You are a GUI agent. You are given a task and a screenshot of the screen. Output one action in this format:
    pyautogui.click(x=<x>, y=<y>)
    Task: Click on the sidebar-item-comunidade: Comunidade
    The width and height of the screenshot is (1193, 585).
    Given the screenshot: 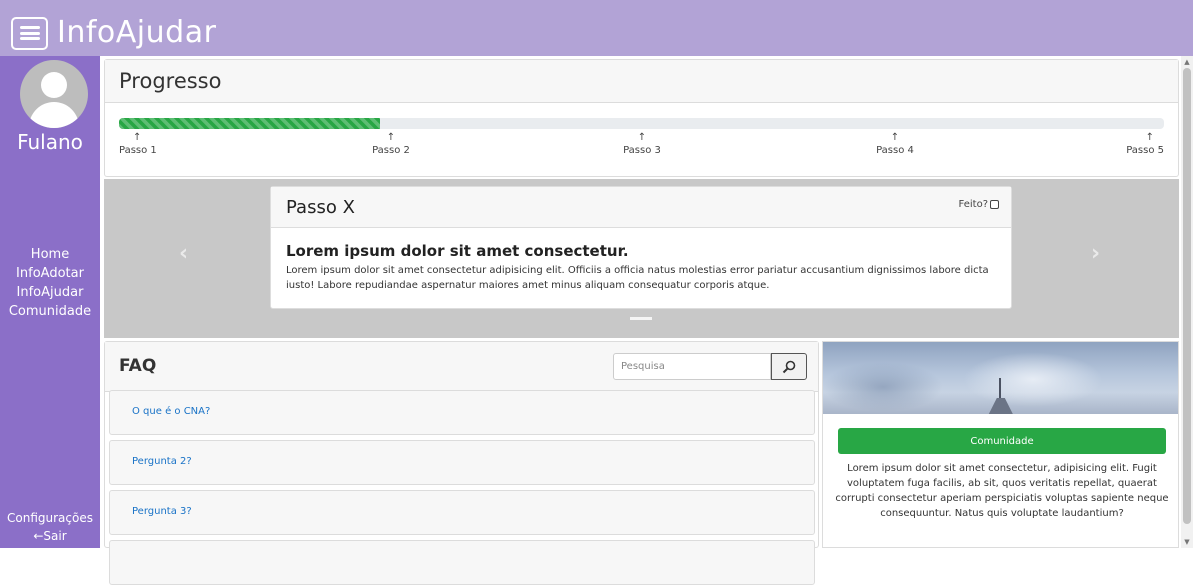 What is the action you would take?
    pyautogui.click(x=50, y=311)
    